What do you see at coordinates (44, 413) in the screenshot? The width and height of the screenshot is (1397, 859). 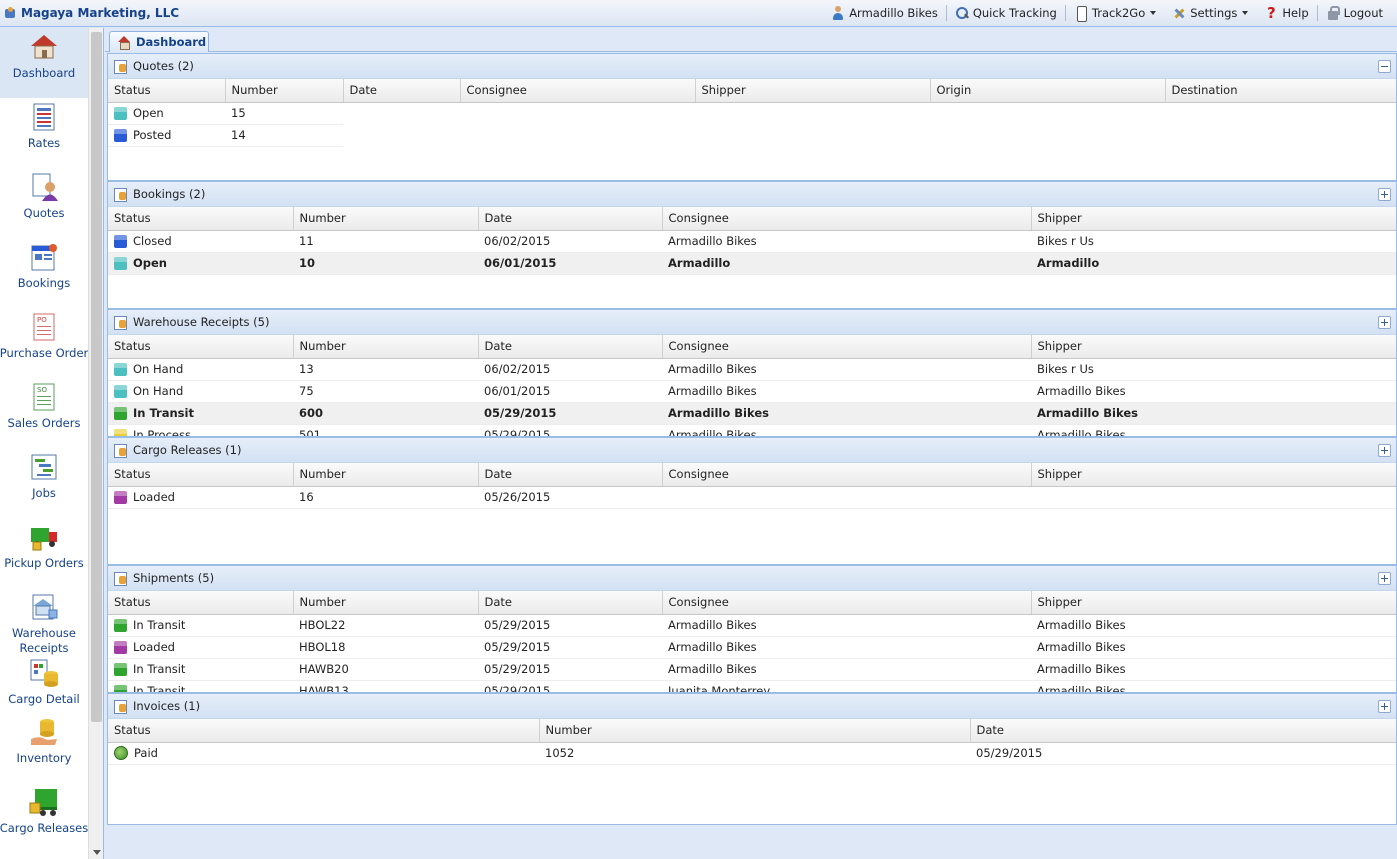 I see `sidebar-item-sales-orders: SO Sales Orders` at bounding box center [44, 413].